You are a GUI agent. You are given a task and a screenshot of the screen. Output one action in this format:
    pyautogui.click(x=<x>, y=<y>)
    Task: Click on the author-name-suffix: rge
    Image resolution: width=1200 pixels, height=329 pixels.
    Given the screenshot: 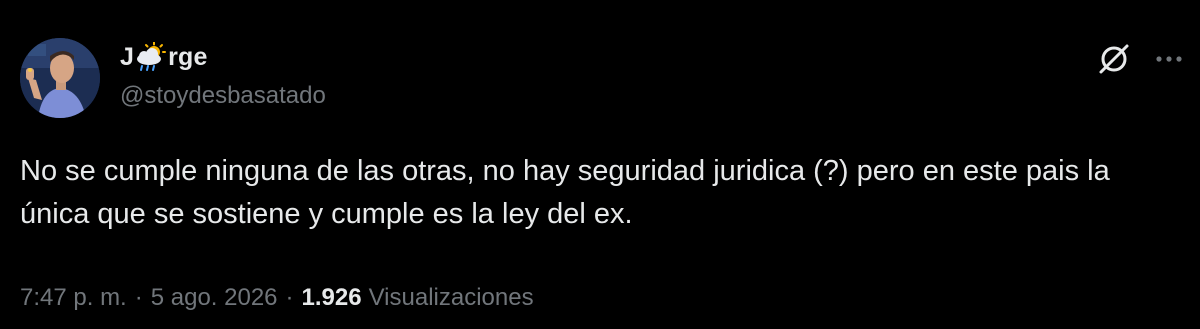 What is the action you would take?
    pyautogui.click(x=188, y=56)
    